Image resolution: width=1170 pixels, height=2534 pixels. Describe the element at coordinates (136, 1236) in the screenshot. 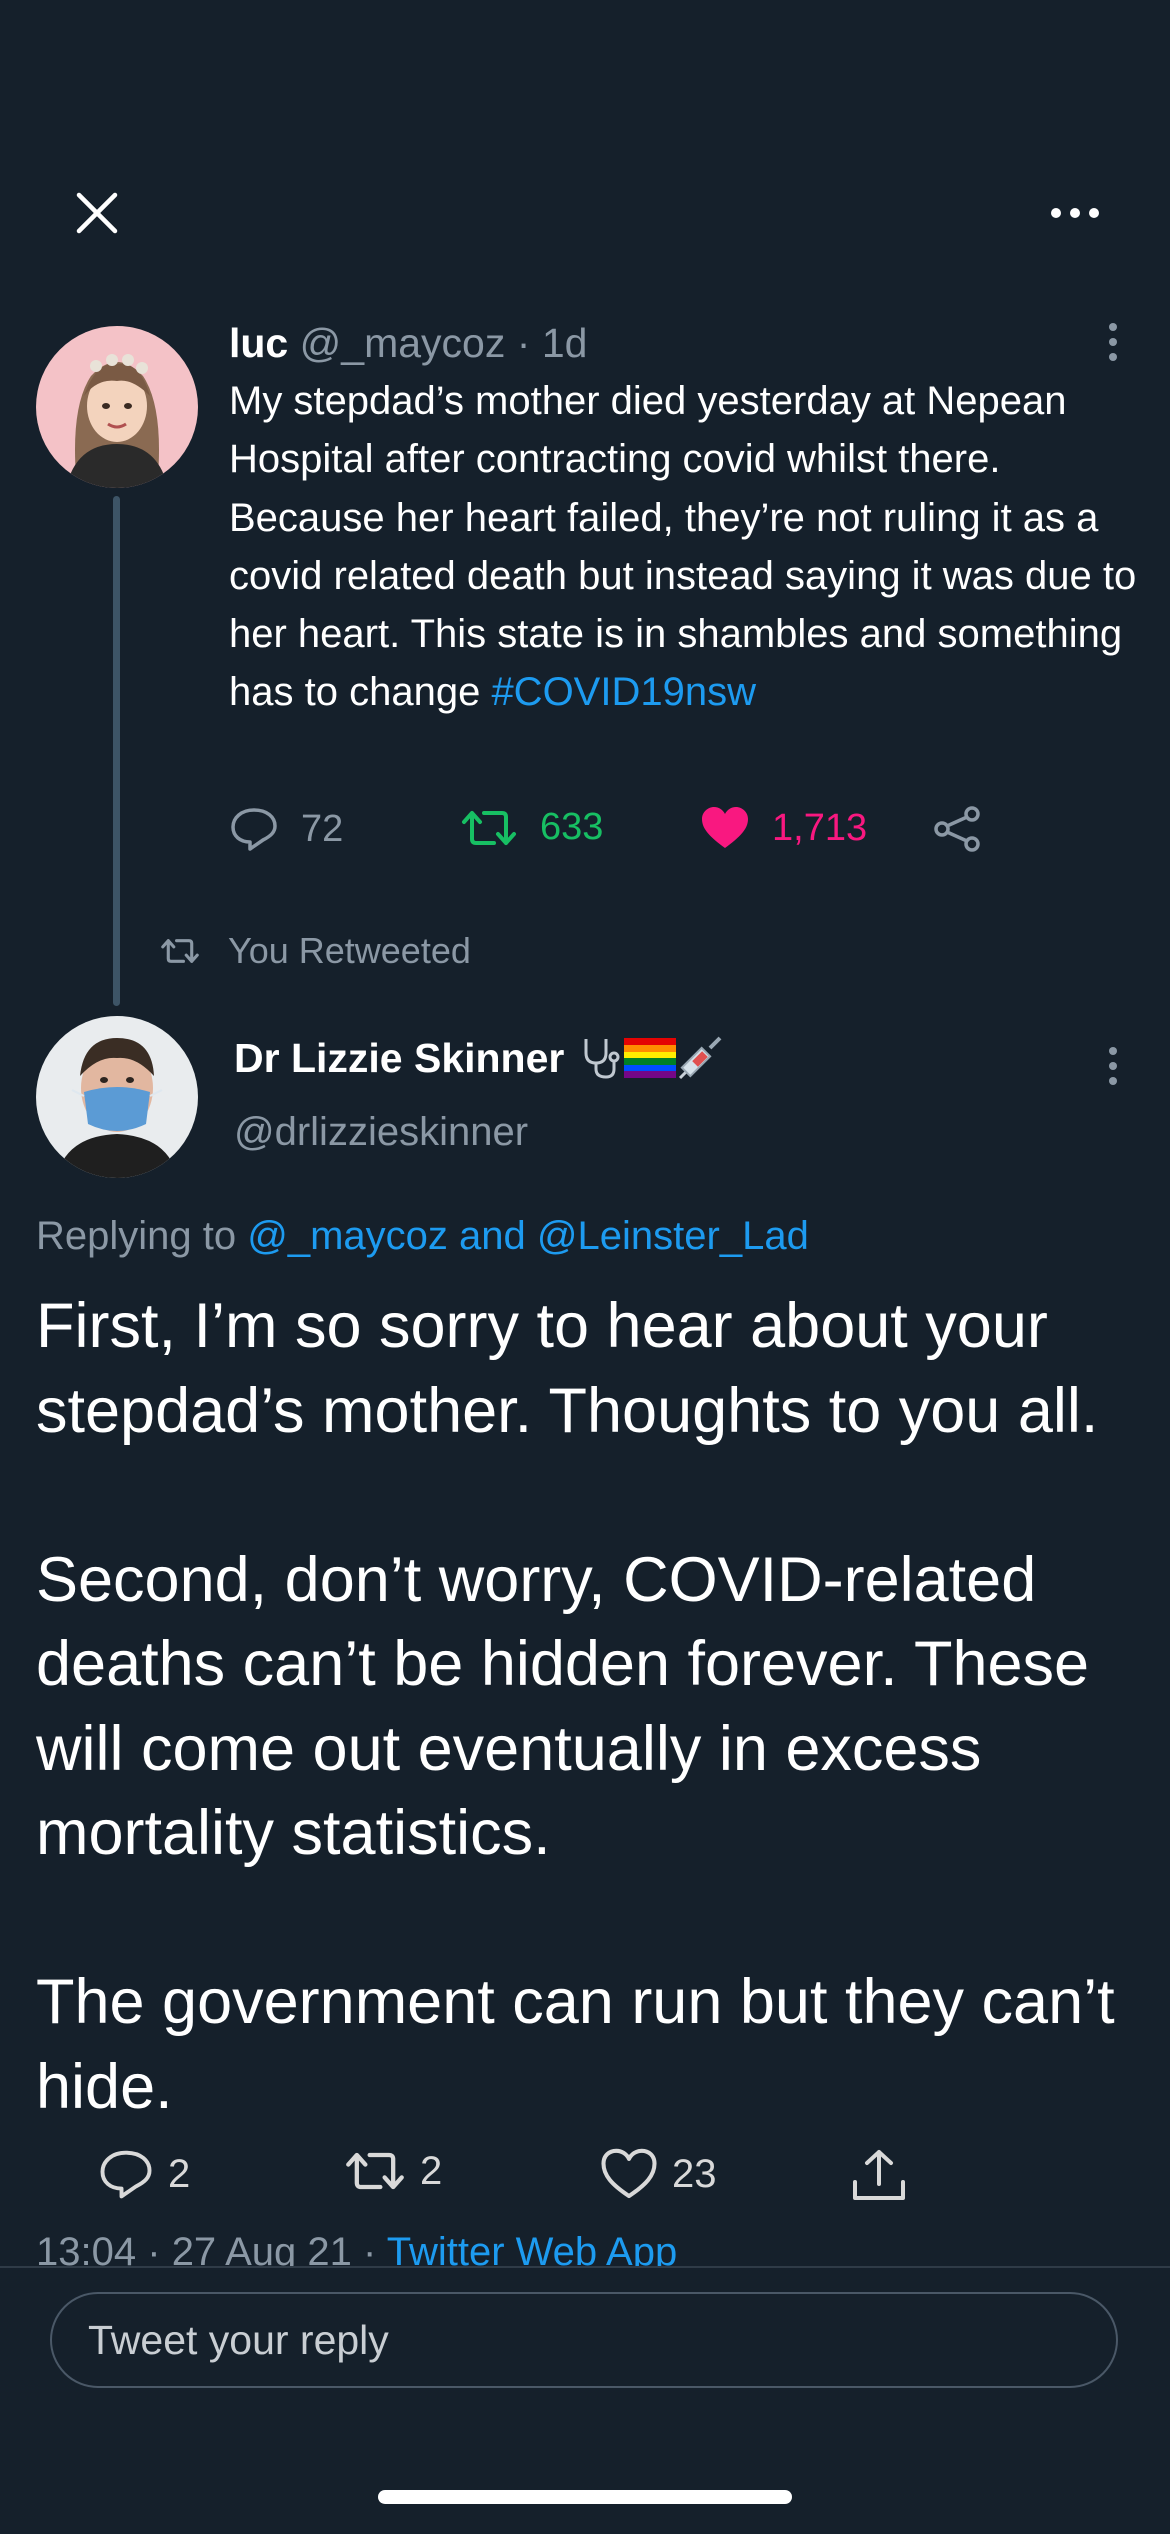

I see `replying-to-prefix: Replying to` at that location.